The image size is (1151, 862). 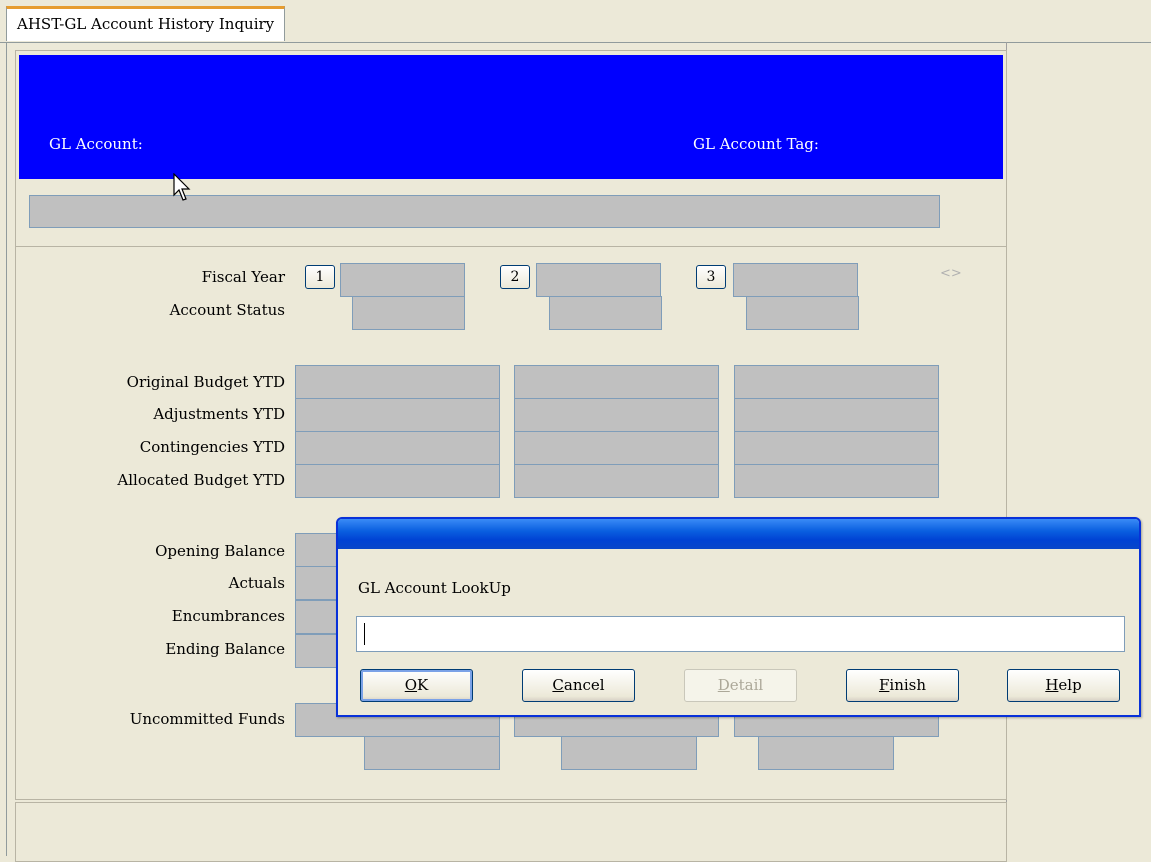 I want to click on gl-account-label: GL Account:, so click(x=96, y=144).